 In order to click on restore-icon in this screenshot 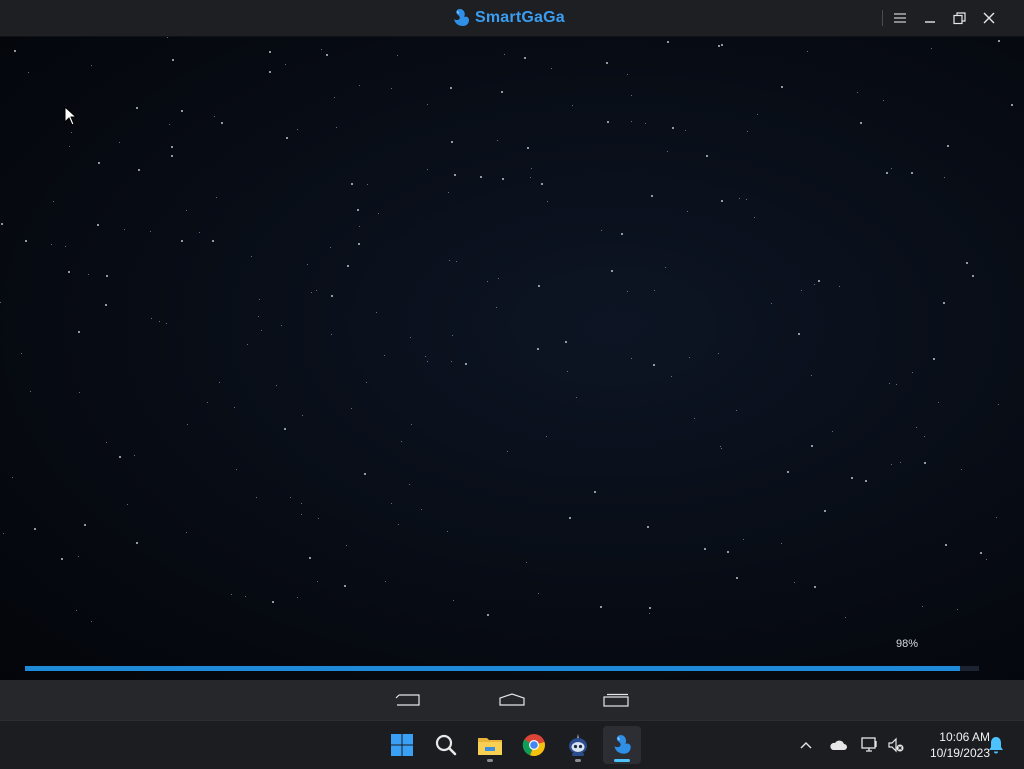, I will do `click(959, 18)`.